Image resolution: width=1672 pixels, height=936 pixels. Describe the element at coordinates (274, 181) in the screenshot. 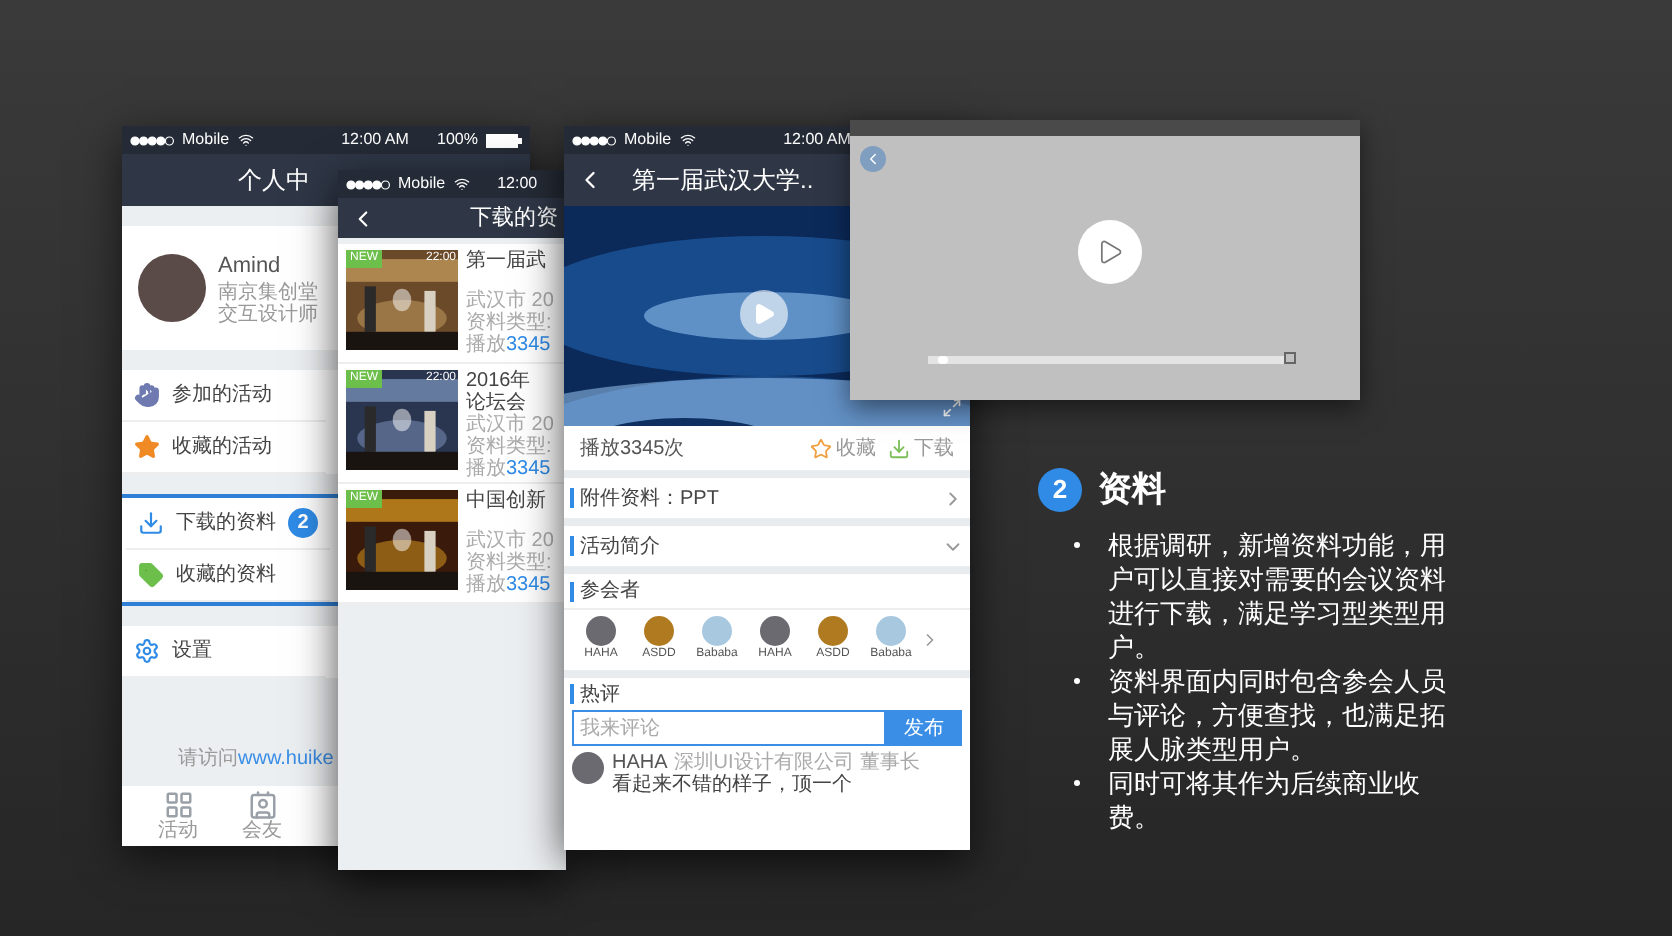

I see `screen-title: 个人中` at that location.